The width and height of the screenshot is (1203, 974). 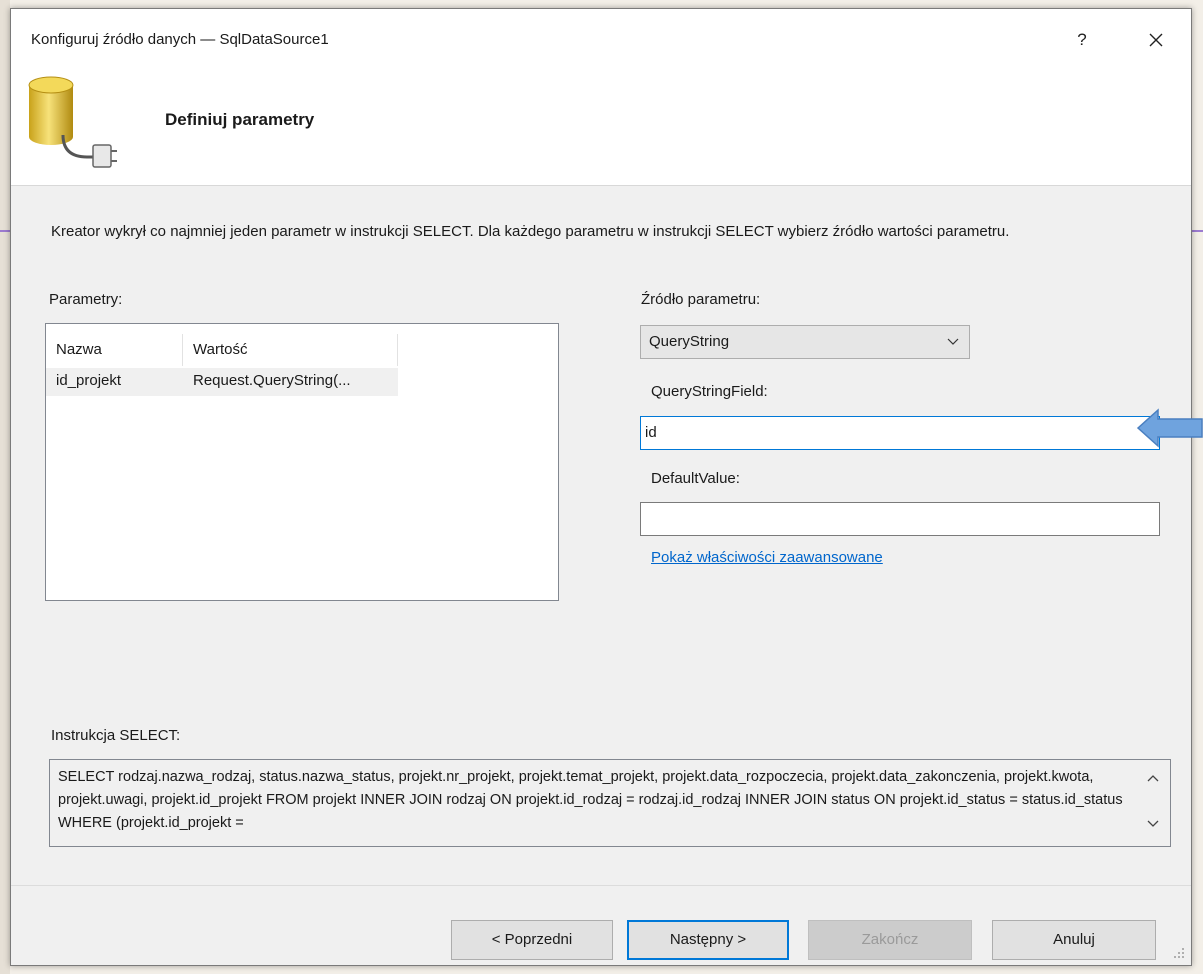 What do you see at coordinates (1153, 824) in the screenshot?
I see `scroll-down-icon` at bounding box center [1153, 824].